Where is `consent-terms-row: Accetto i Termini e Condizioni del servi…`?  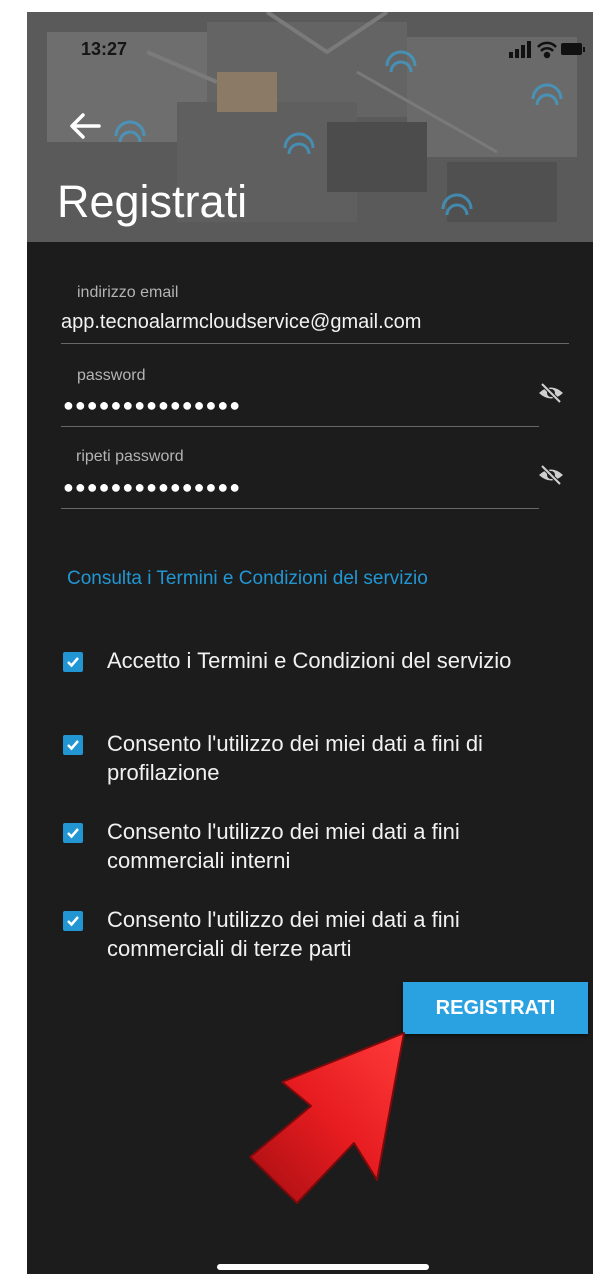
consent-terms-row: Accetto i Termini e Condizioni del servi… is located at coordinates (323, 660).